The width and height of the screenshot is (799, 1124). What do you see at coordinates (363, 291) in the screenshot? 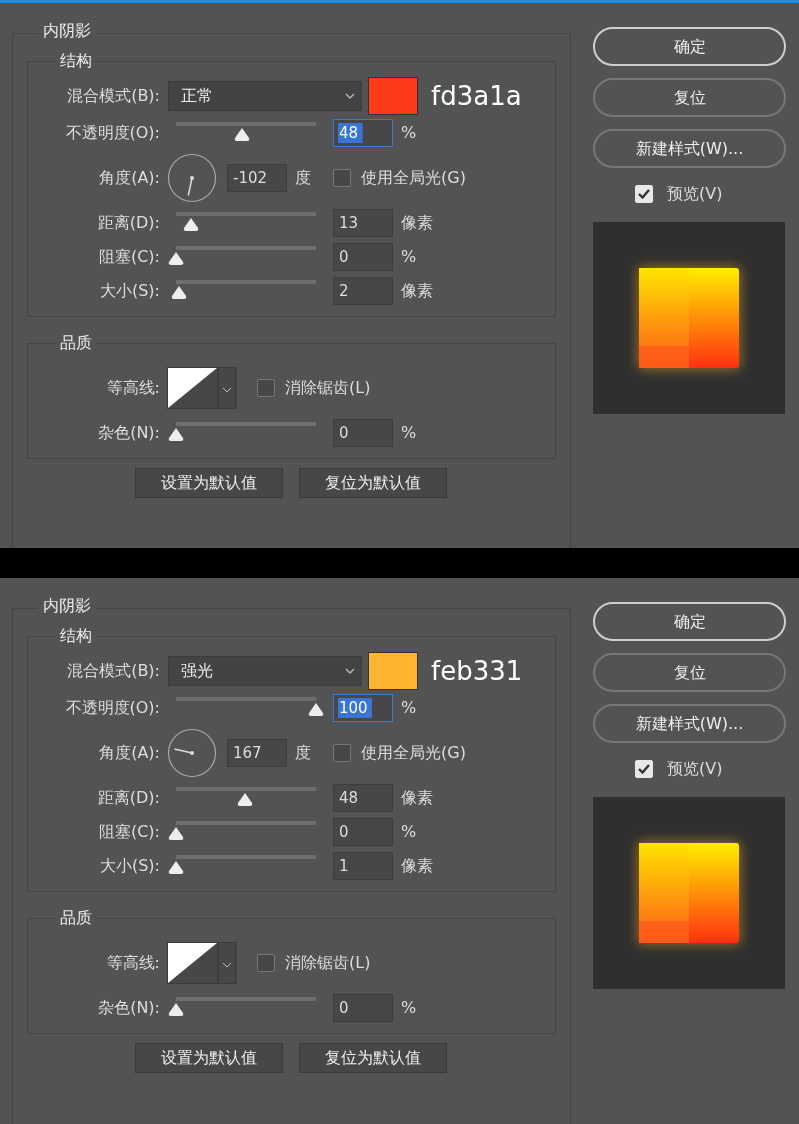
I see `number-field: 2` at bounding box center [363, 291].